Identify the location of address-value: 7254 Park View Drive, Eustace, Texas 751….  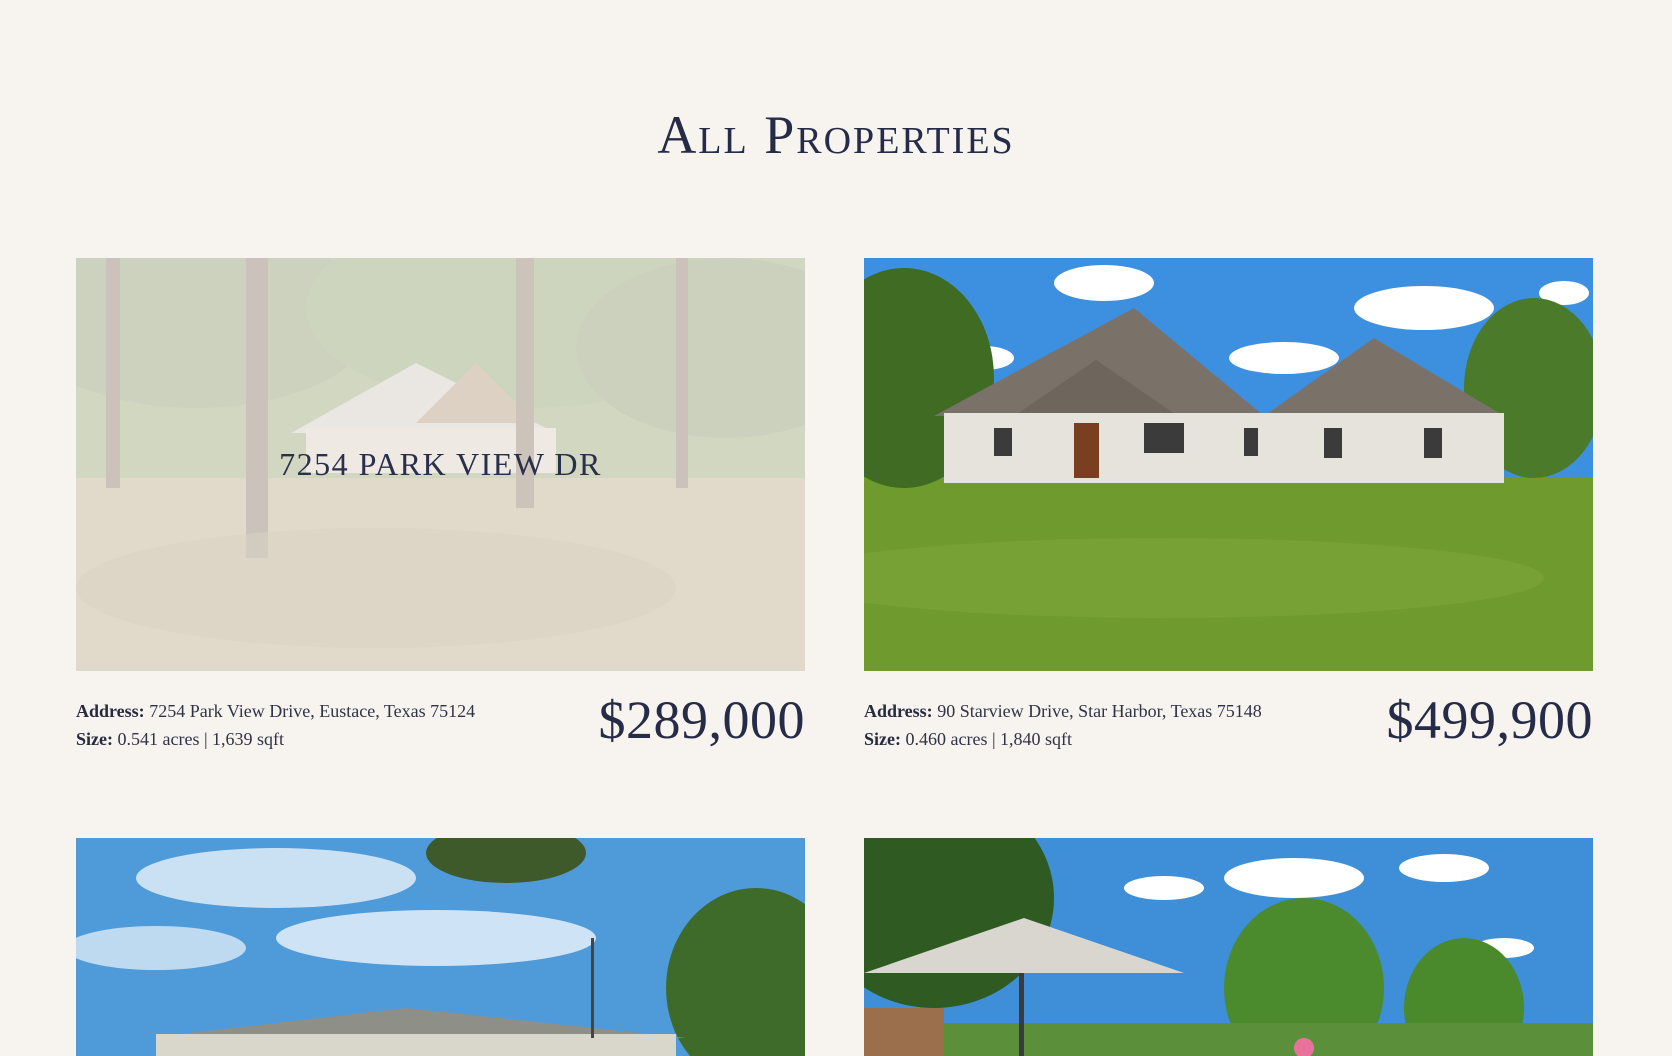
(312, 711).